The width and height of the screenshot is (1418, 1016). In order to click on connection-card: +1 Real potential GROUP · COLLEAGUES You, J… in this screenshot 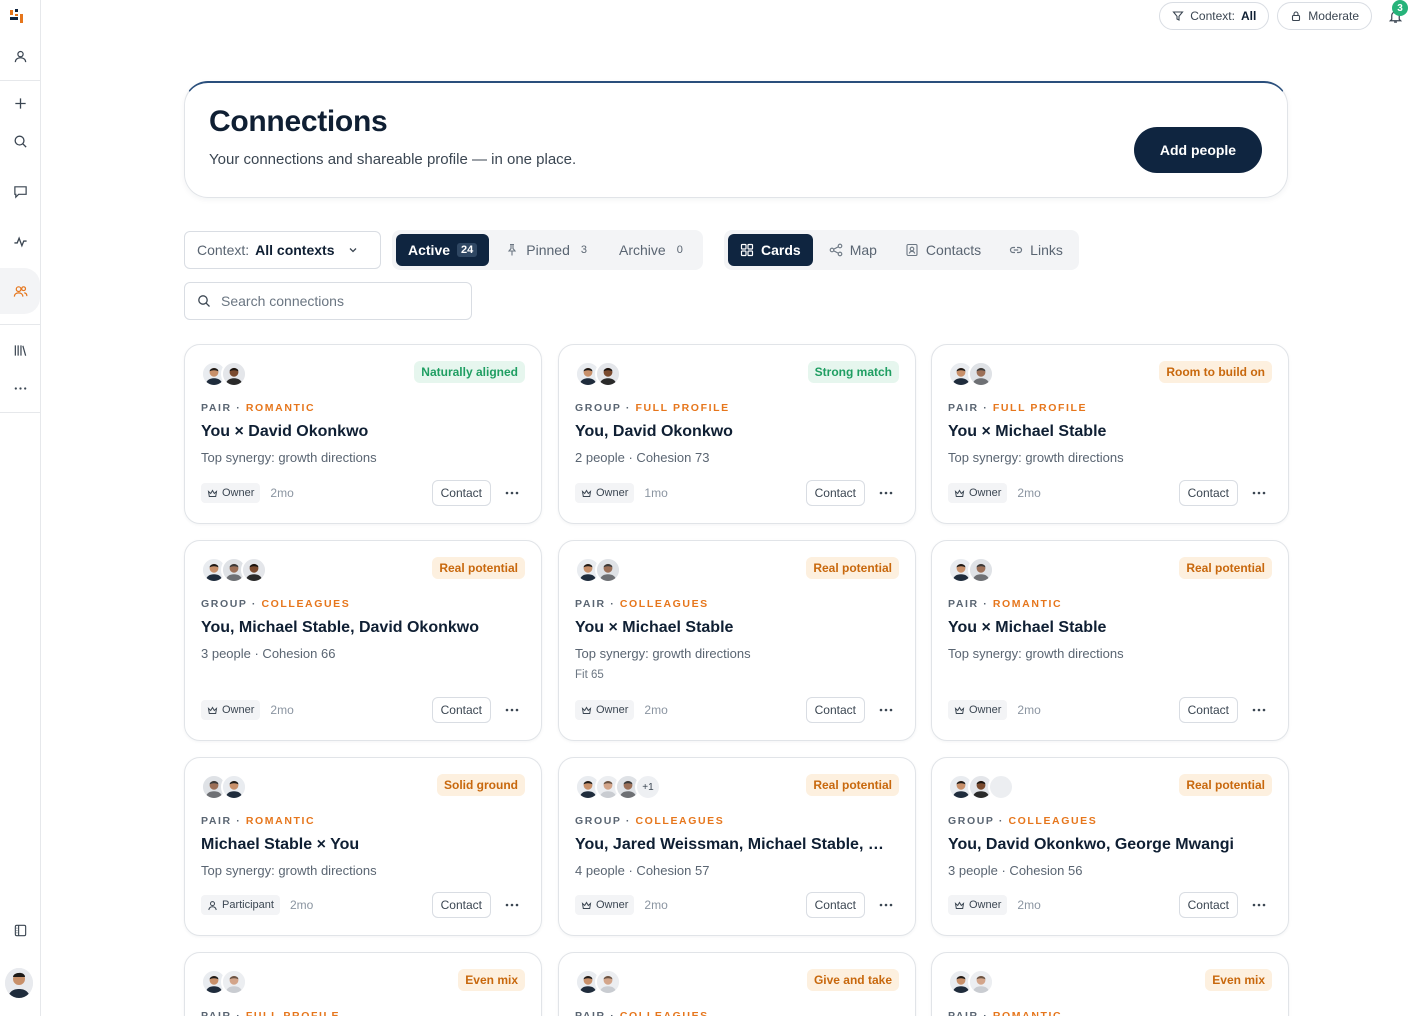, I will do `click(737, 846)`.